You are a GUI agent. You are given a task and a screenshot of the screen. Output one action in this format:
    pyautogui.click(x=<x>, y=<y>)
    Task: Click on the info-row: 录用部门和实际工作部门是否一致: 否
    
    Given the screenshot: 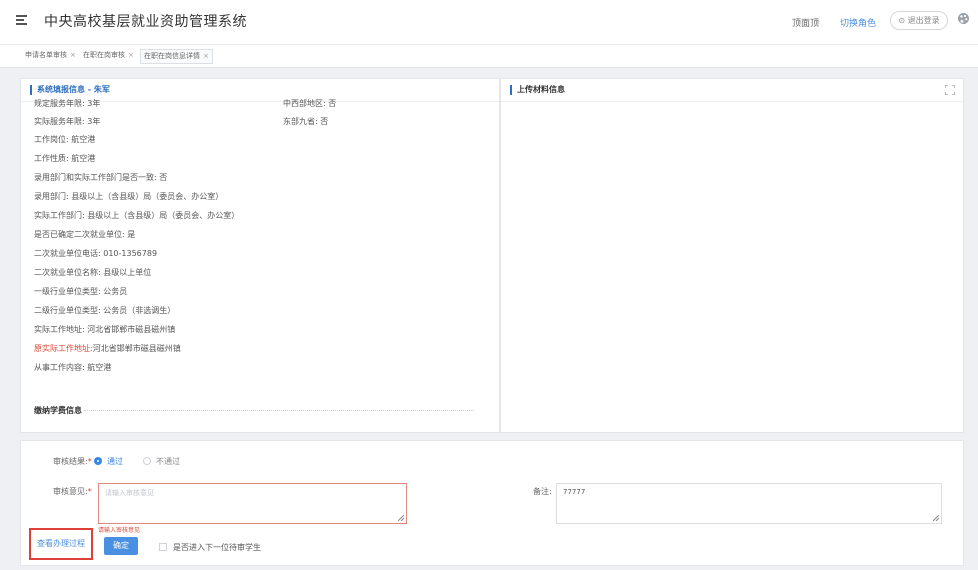 What is the action you would take?
    pyautogui.click(x=100, y=177)
    